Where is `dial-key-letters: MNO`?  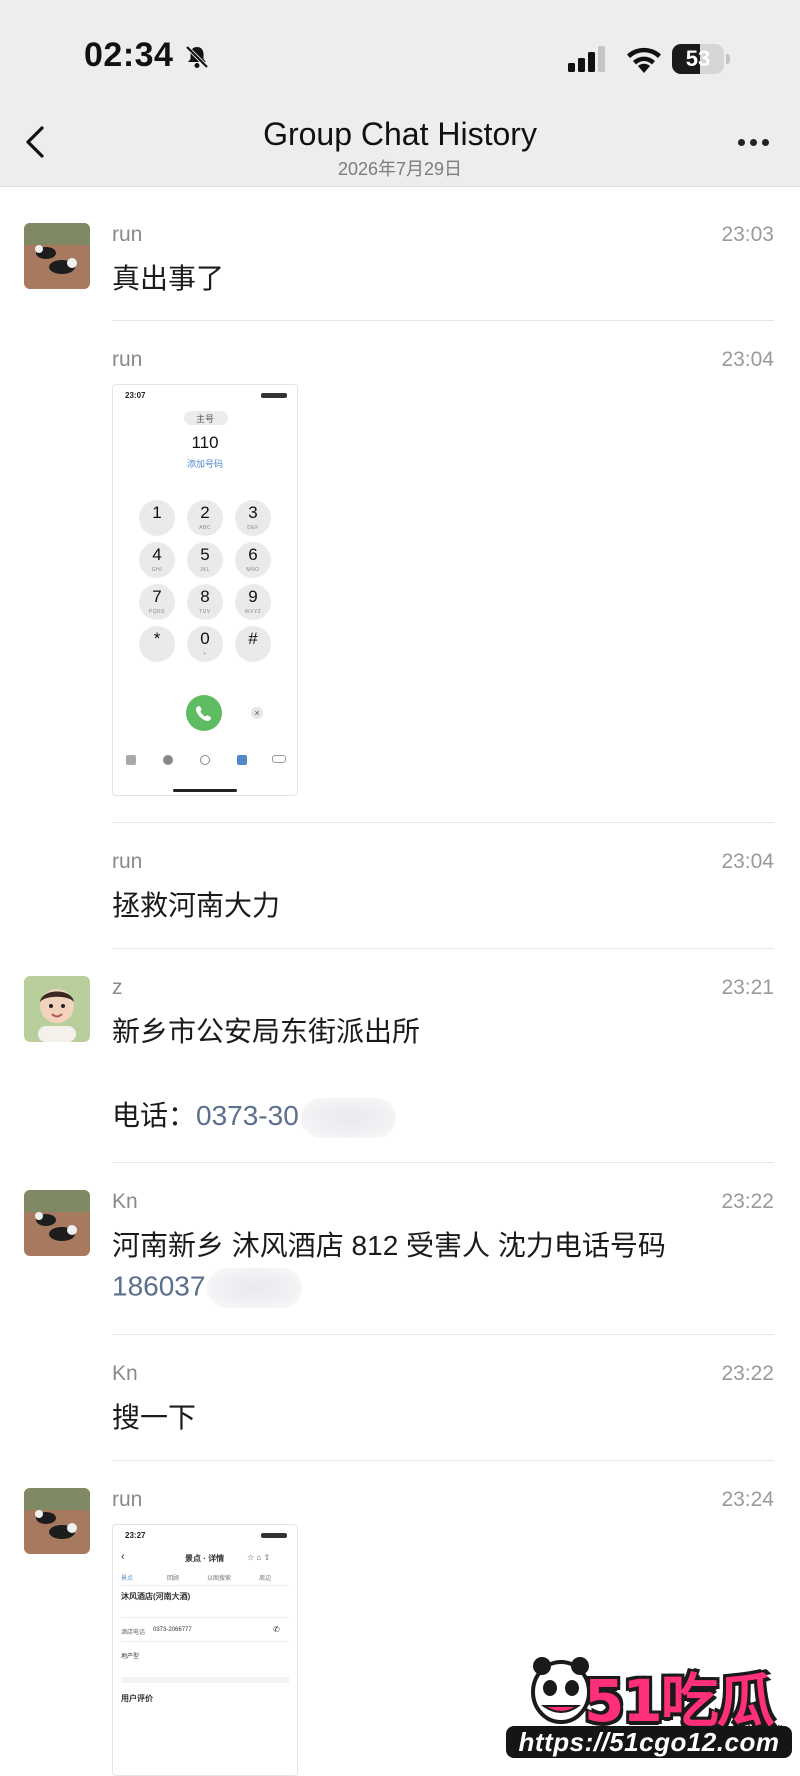 dial-key-letters: MNO is located at coordinates (253, 570).